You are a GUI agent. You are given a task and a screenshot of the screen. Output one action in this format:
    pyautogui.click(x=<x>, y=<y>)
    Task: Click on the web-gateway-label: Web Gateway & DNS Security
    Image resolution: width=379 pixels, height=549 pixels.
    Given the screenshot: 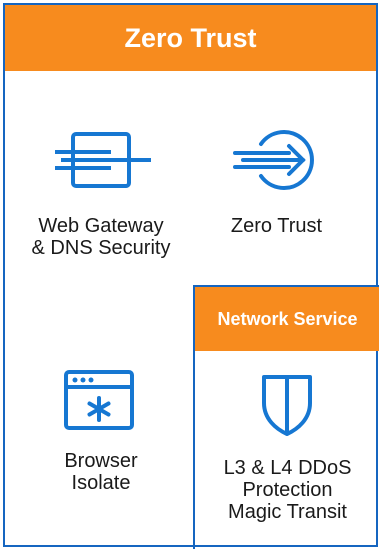 What is the action you would take?
    pyautogui.click(x=101, y=237)
    